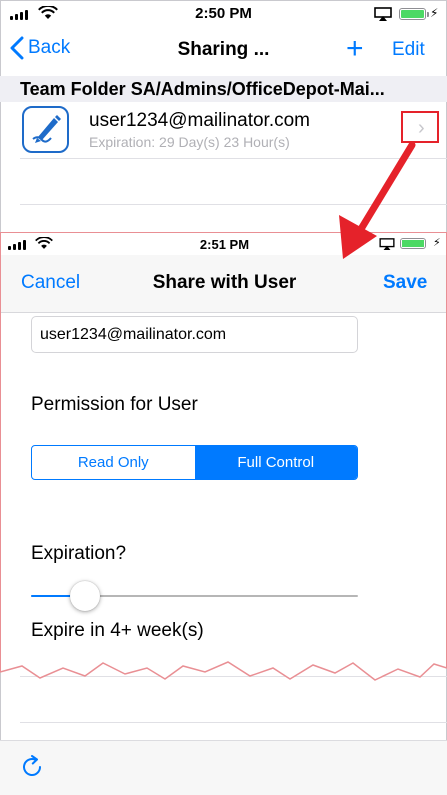  I want to click on overlay-title: Share with User, so click(224, 282).